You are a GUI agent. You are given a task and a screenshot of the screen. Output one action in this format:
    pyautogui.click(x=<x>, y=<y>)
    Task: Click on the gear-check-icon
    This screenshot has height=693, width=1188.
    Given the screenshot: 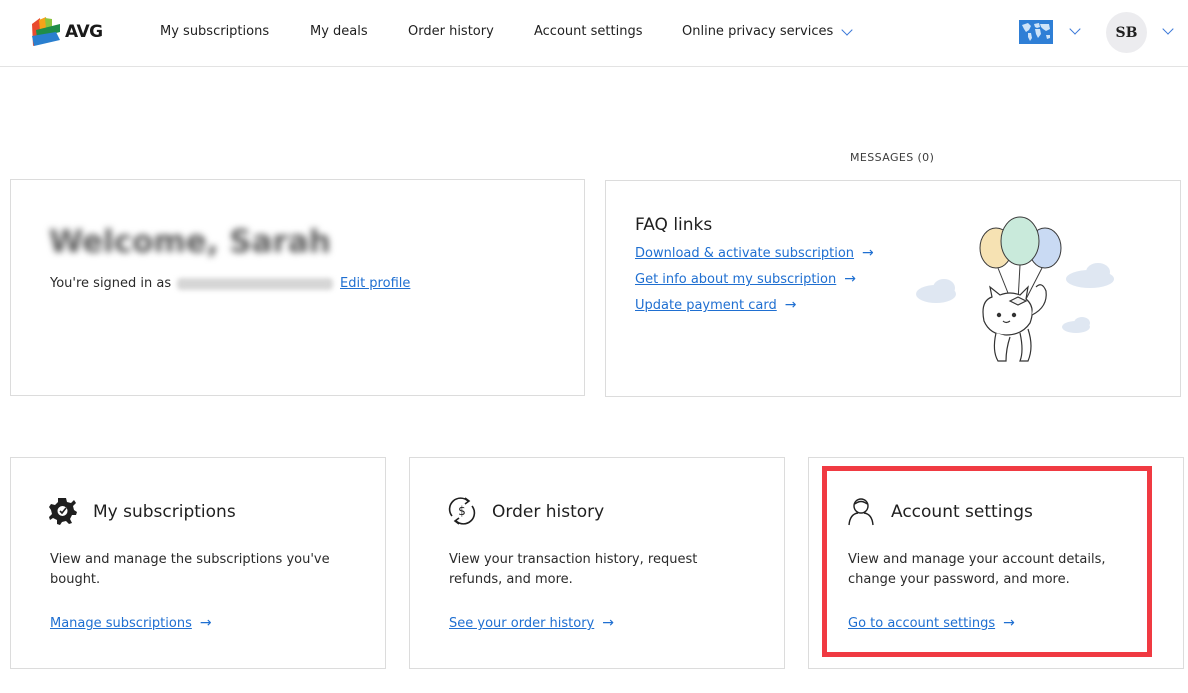 What is the action you would take?
    pyautogui.click(x=63, y=511)
    